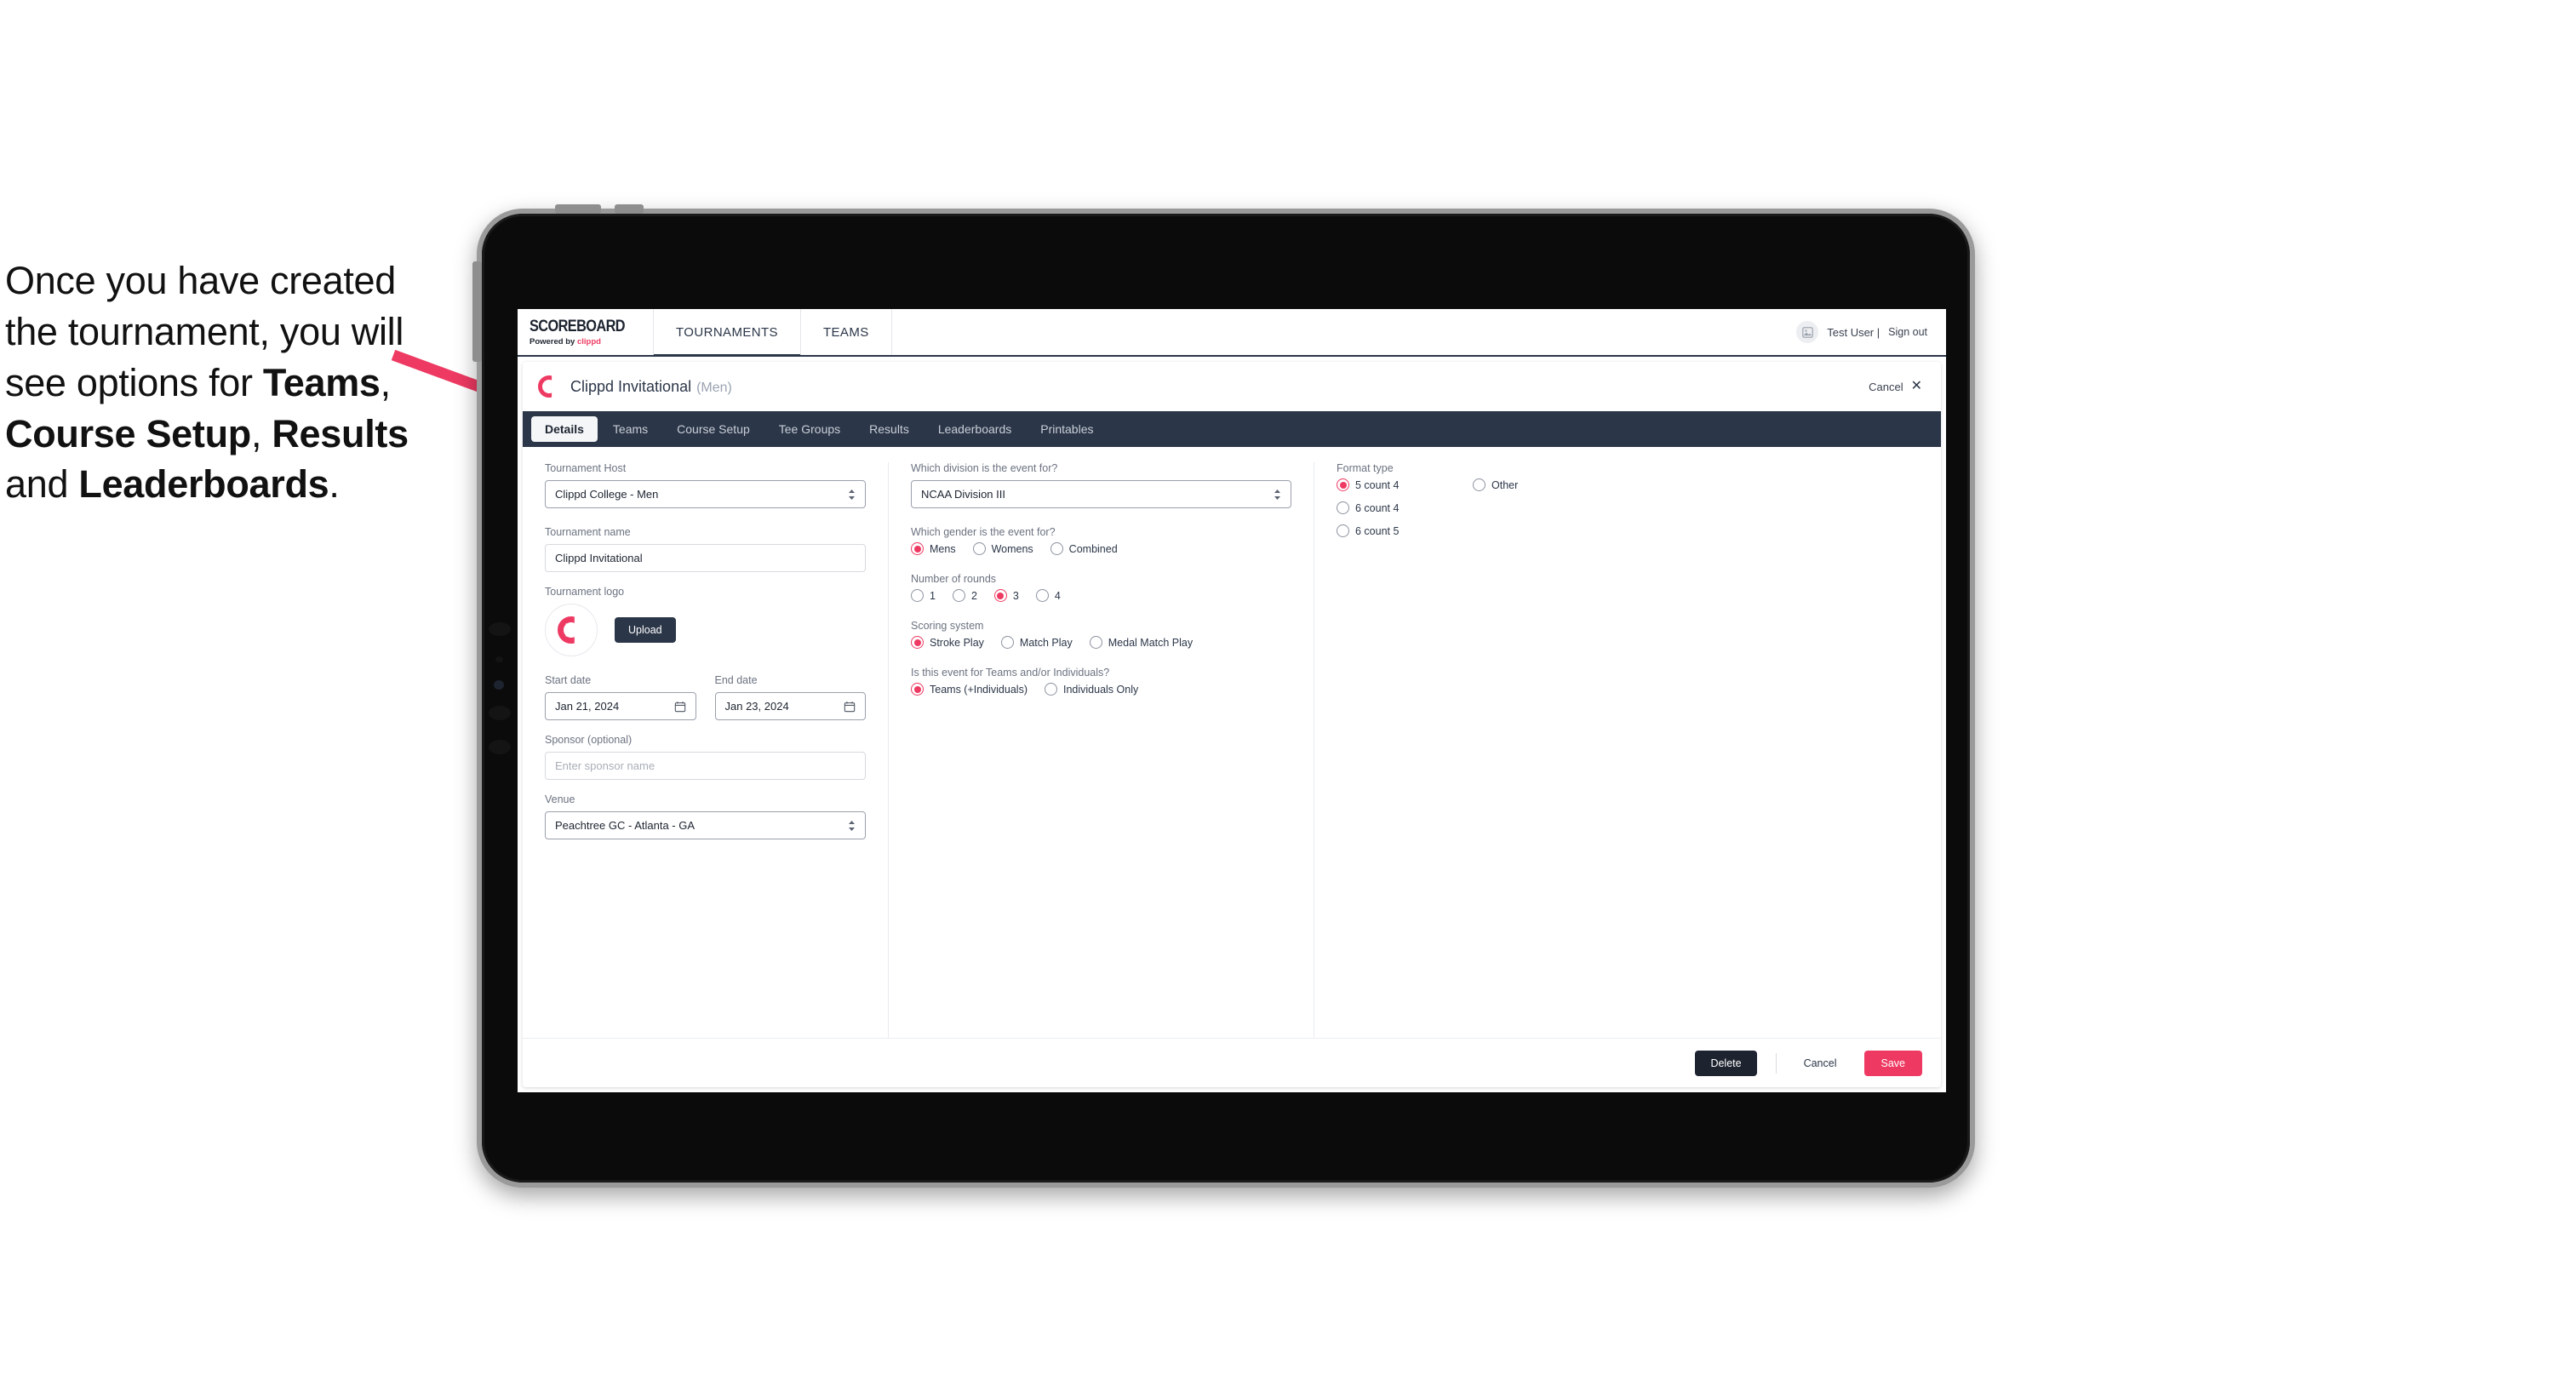 Image resolution: width=2576 pixels, height=1386 pixels. I want to click on sponsor-input: Enter sponsor name, so click(706, 766).